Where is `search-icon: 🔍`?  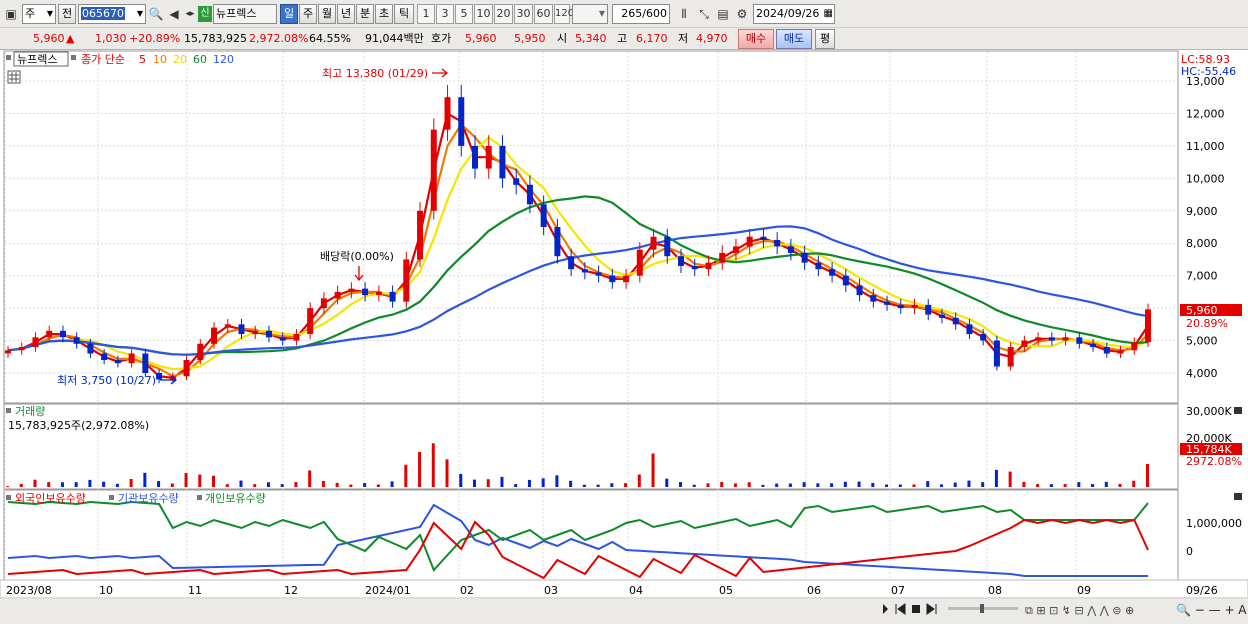
search-icon: 🔍 is located at coordinates (156, 14).